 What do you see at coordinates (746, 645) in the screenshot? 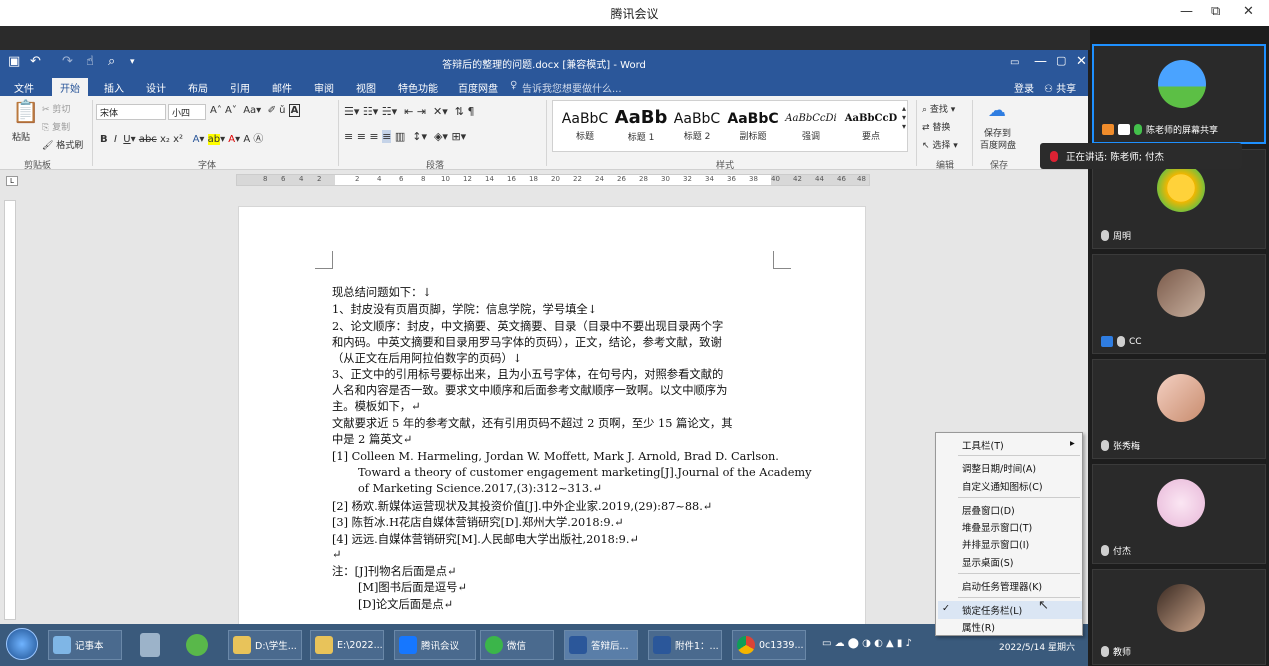
I see `chrome-icon` at bounding box center [746, 645].